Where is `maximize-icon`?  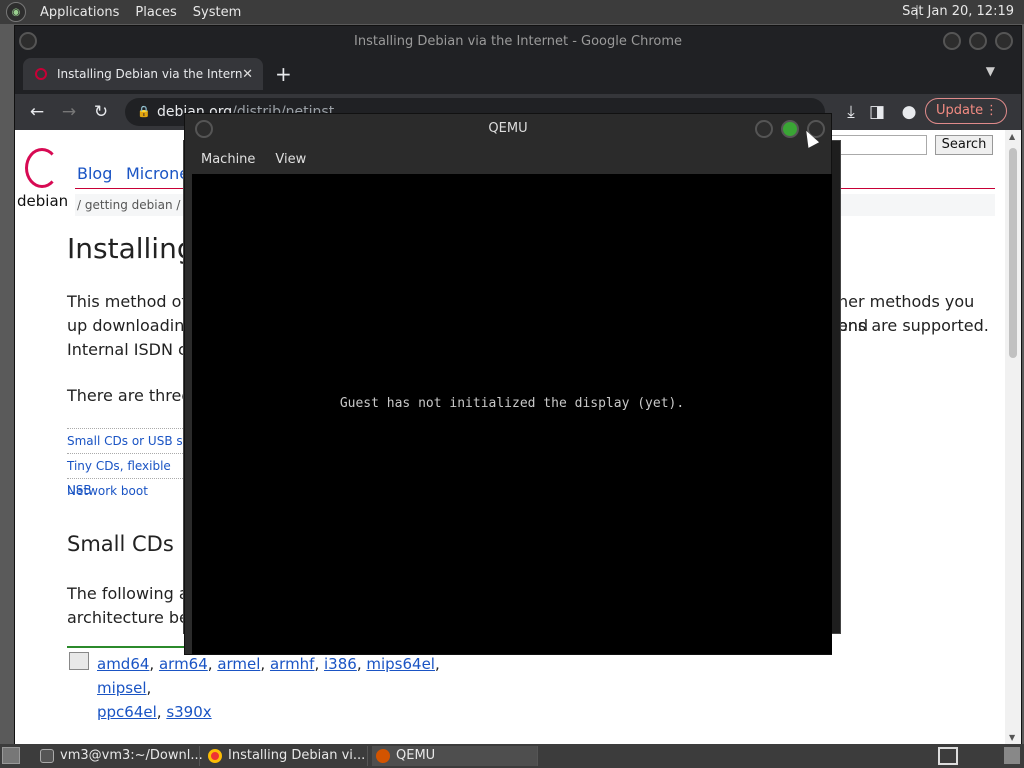
maximize-icon is located at coordinates (978, 41).